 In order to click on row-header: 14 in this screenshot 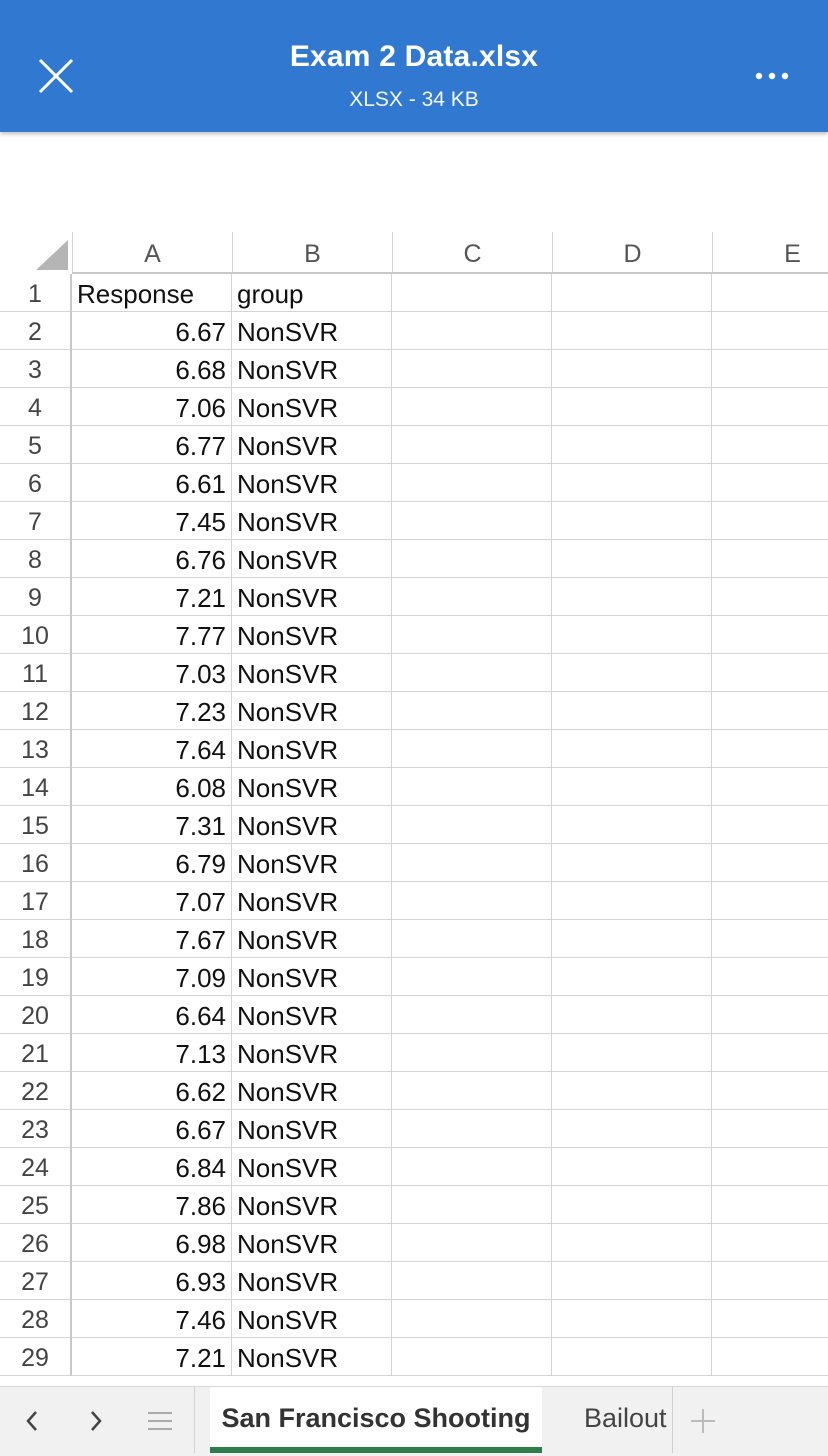, I will do `click(36, 787)`.